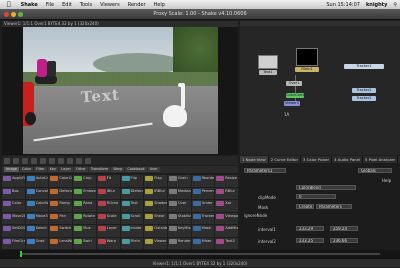 The height and width of the screenshot is (268, 400). I want to click on tool-button: Viewer, so click(155, 243).